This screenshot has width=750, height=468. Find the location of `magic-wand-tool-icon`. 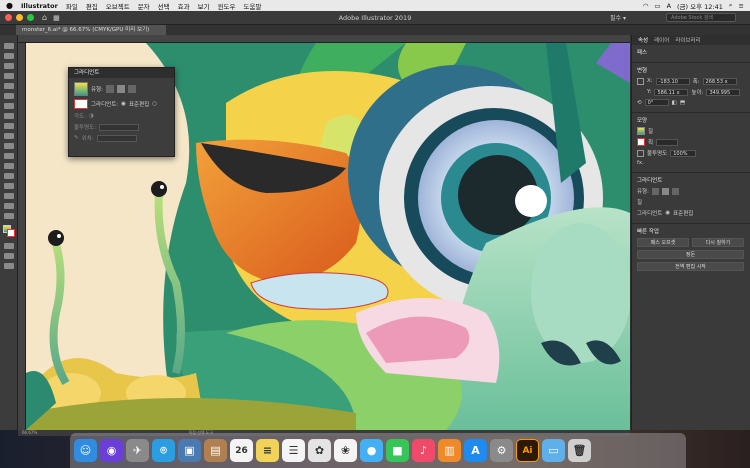

magic-wand-tool-icon is located at coordinates (9, 66).